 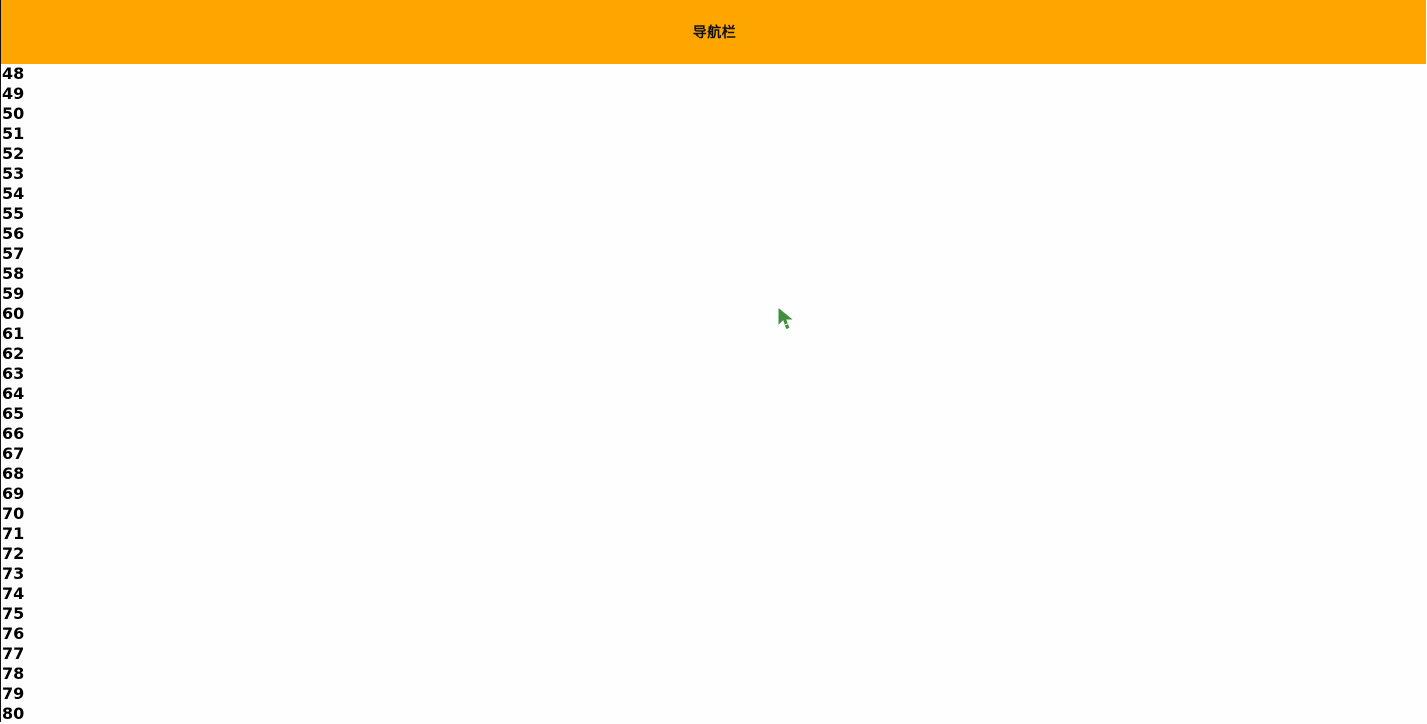 What do you see at coordinates (13, 133) in the screenshot?
I see `list-item: 51` at bounding box center [13, 133].